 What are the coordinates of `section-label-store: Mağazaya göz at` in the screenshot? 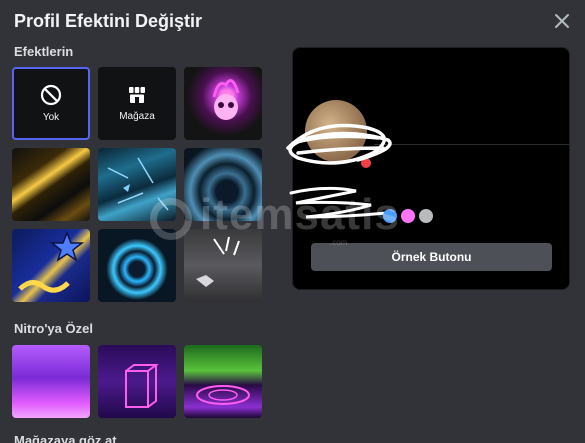 It's located at (65, 438).